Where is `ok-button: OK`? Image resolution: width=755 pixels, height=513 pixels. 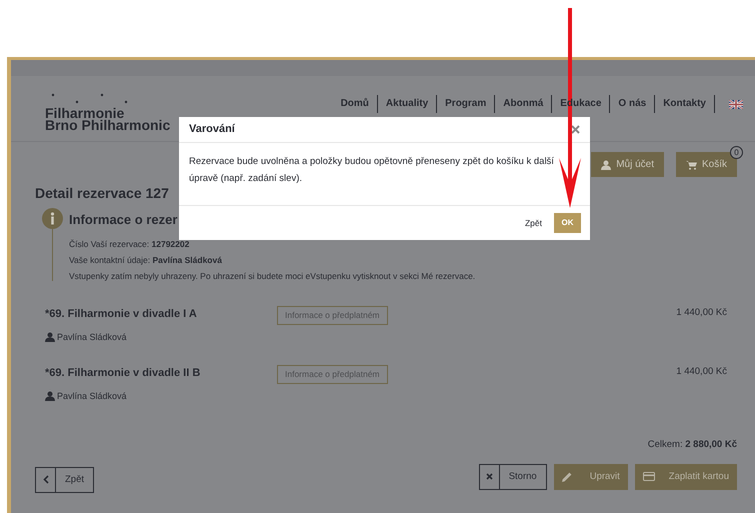 ok-button: OK is located at coordinates (567, 223).